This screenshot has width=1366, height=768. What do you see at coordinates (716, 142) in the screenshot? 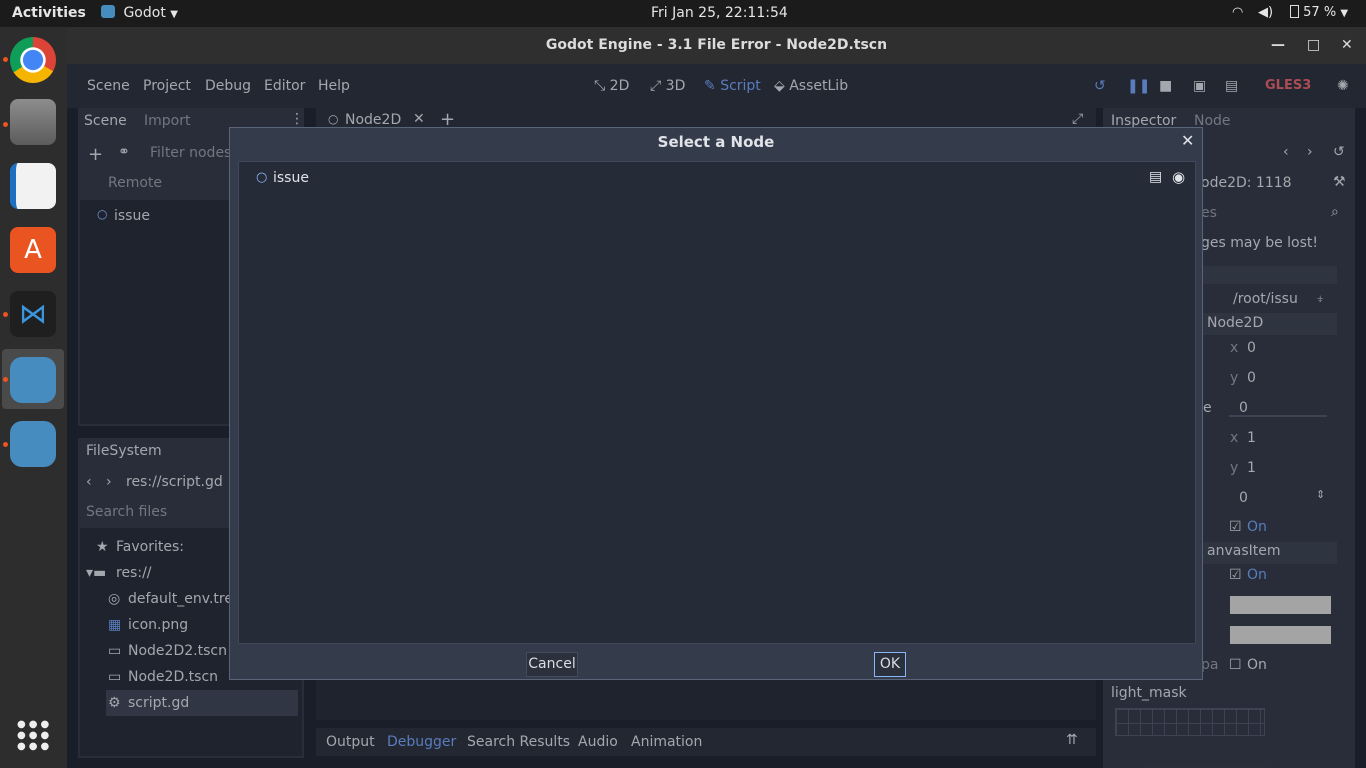
I see `dialog-title: Select a Node` at bounding box center [716, 142].